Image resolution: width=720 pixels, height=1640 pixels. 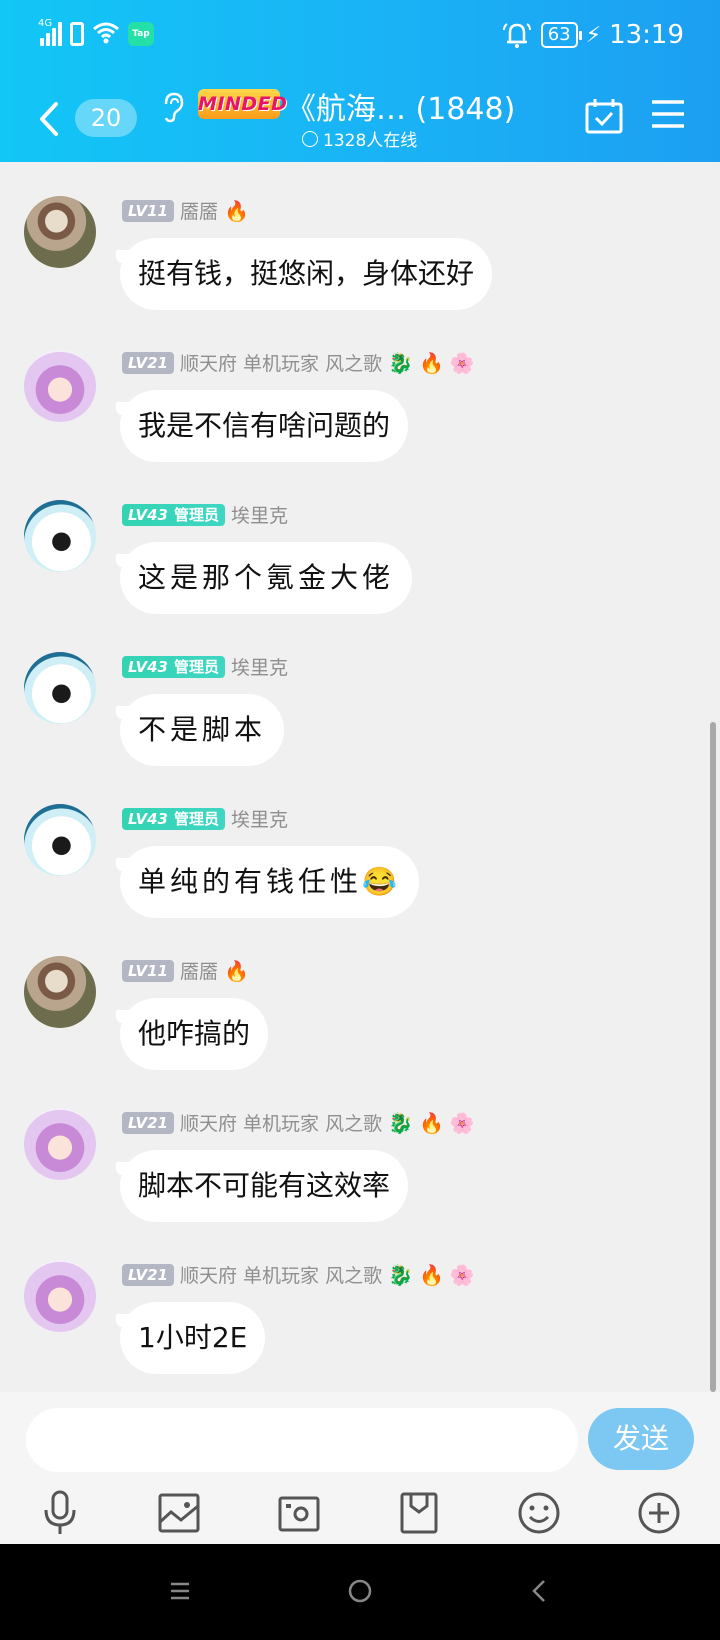 I want to click on message-input, so click(x=302, y=1440).